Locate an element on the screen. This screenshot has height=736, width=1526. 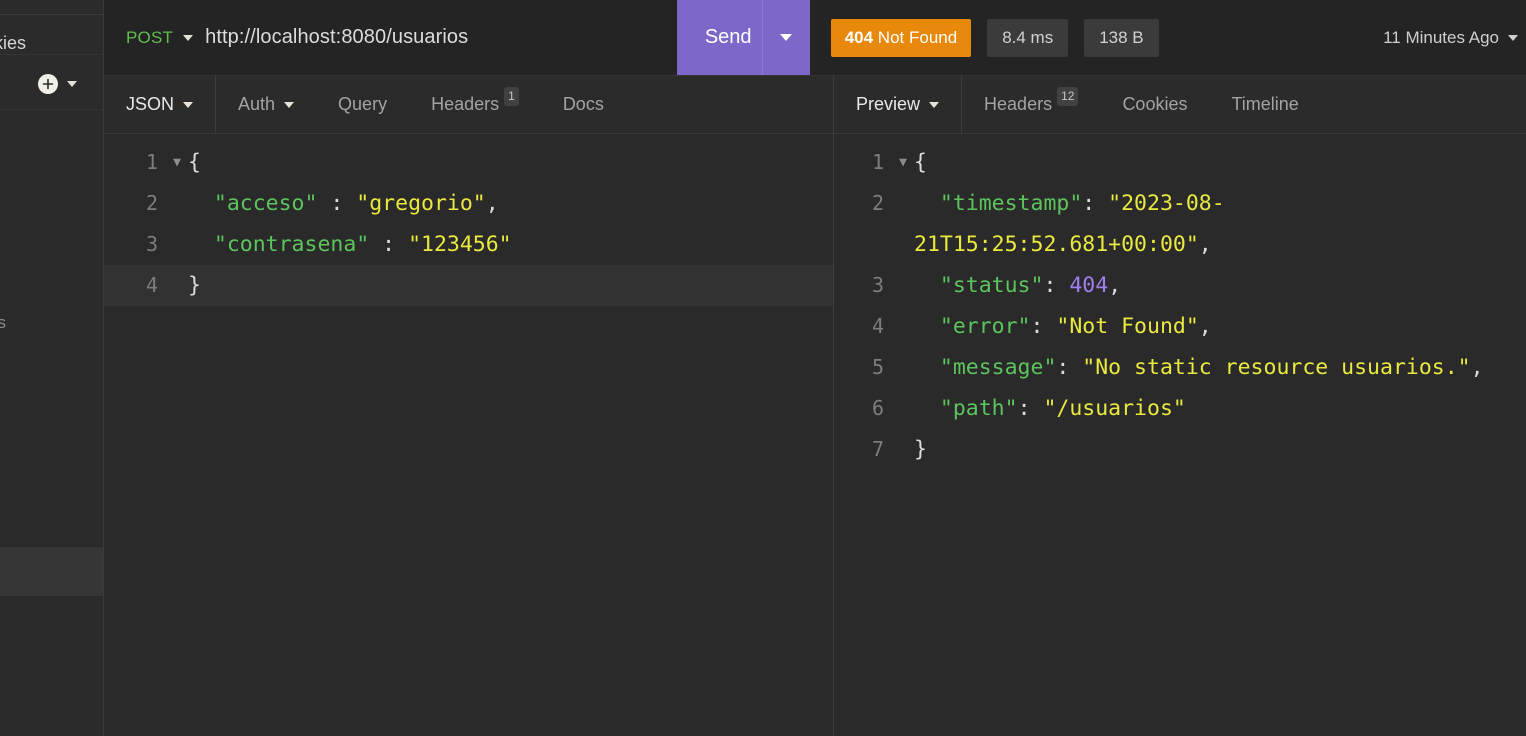
response-code-line: 1 ▼{ is located at coordinates (1180, 162).